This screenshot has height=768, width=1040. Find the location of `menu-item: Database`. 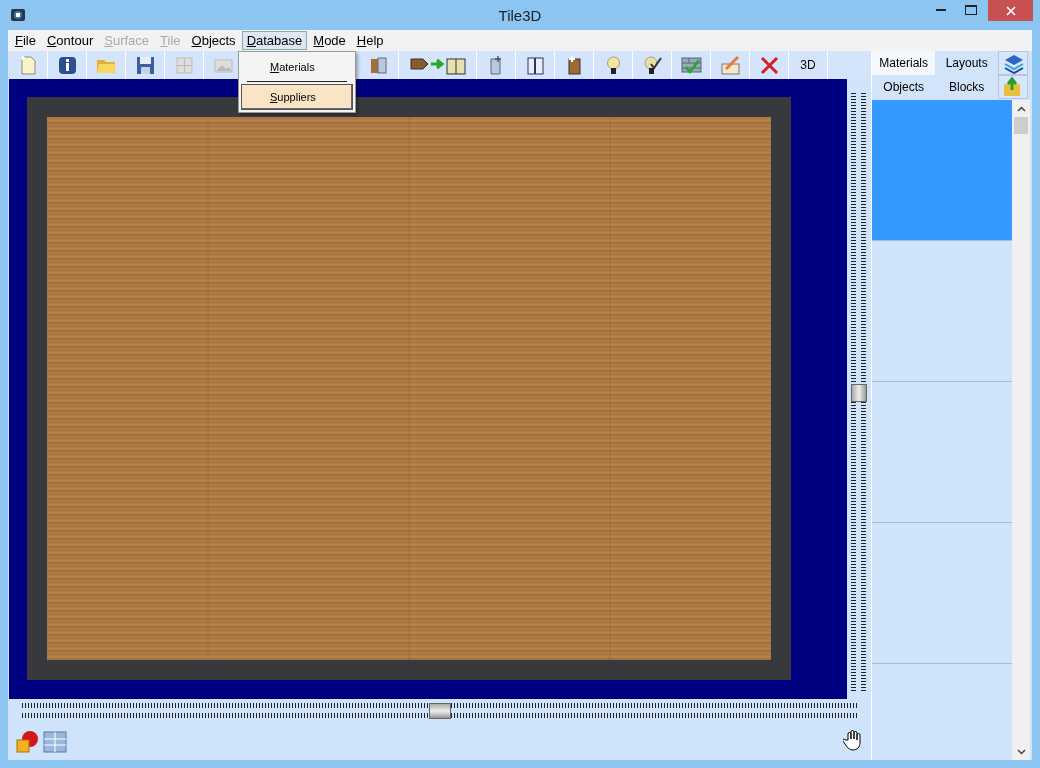

menu-item: Database is located at coordinates (274, 40).